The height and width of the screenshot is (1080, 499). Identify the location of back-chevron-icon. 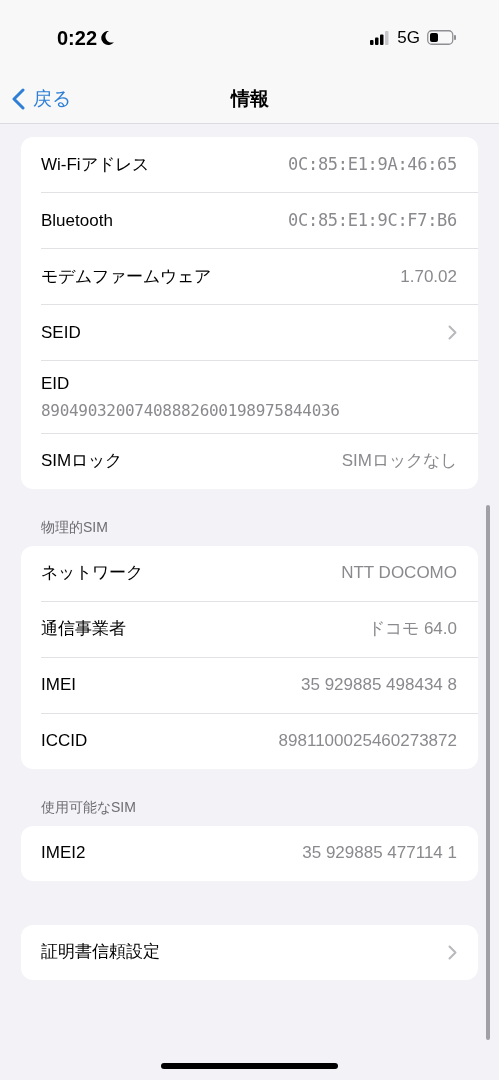
(18, 99).